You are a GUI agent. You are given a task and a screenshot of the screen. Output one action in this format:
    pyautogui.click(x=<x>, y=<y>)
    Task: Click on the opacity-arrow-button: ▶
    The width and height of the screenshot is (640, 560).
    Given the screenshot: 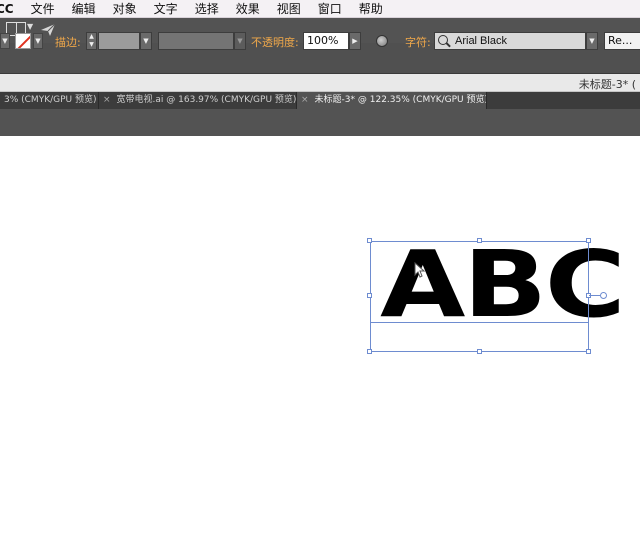 What is the action you would take?
    pyautogui.click(x=355, y=41)
    